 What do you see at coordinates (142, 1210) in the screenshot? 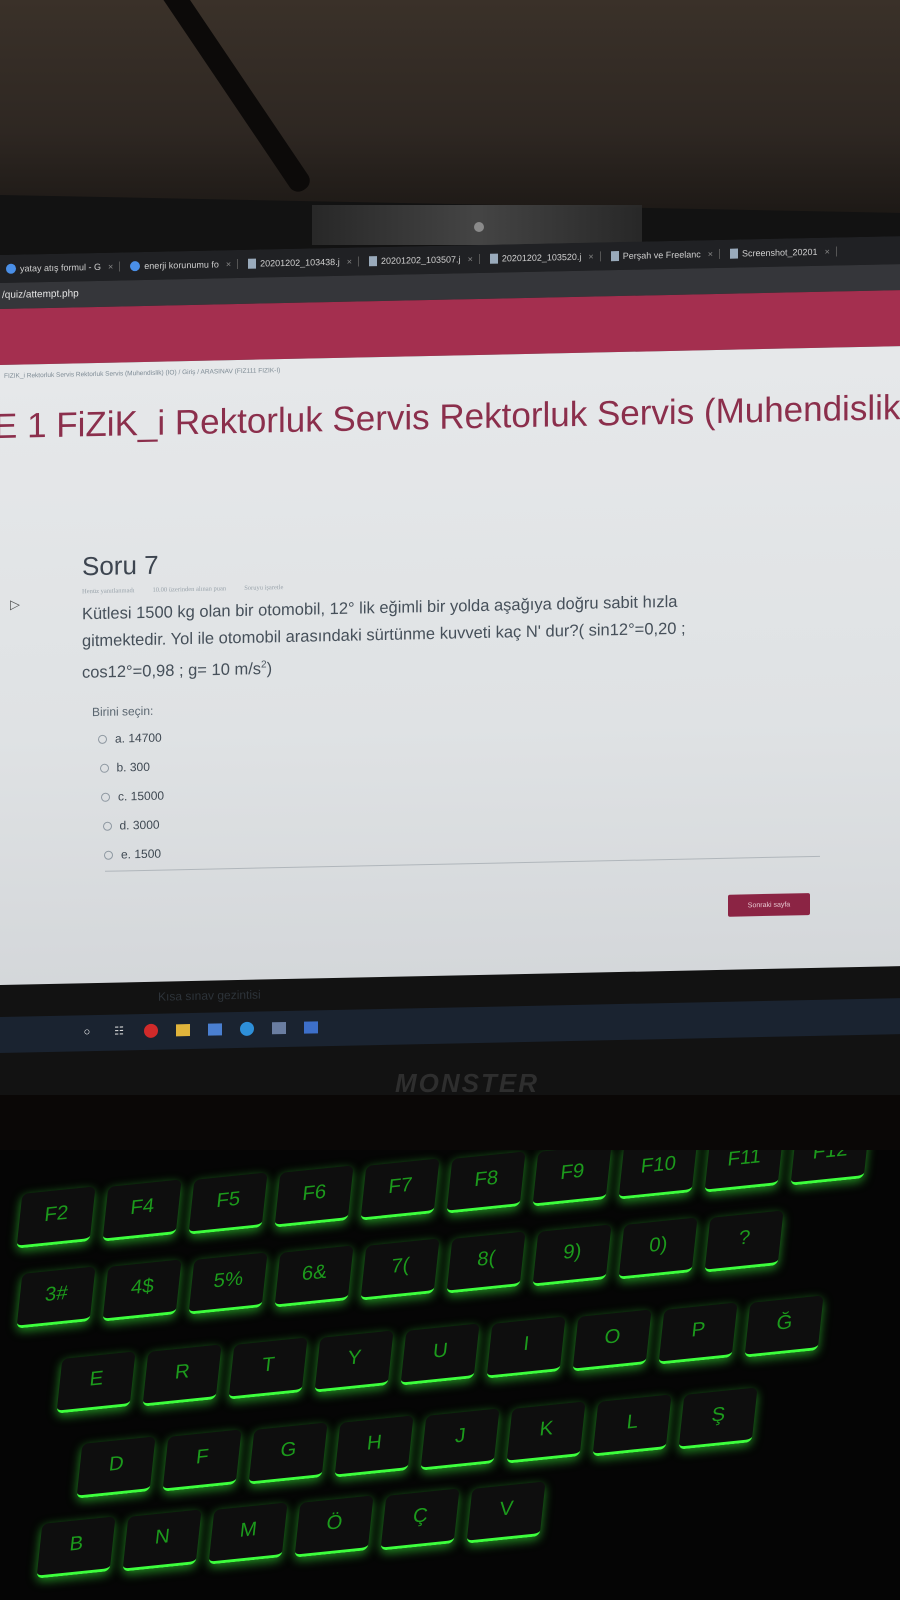
I see `keyboard-key: F4` at bounding box center [142, 1210].